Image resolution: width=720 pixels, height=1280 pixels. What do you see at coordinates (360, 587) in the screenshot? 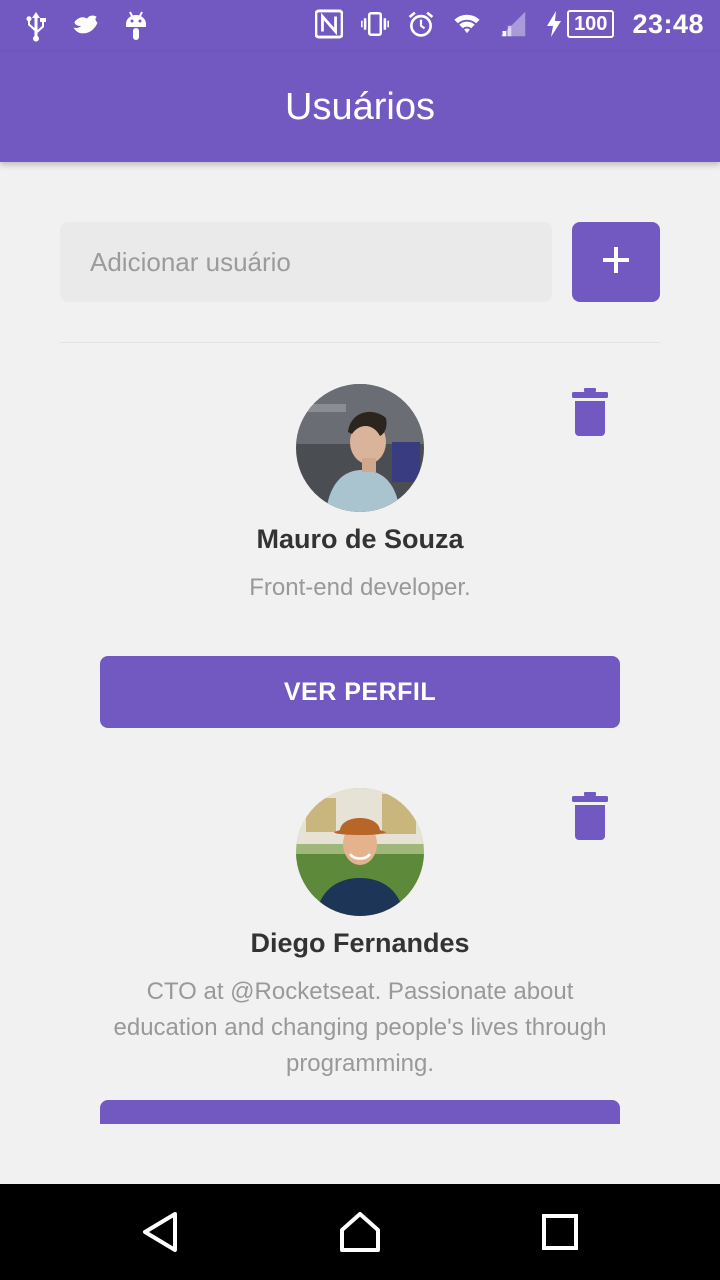
I see `user-bio: Front-end developer.` at bounding box center [360, 587].